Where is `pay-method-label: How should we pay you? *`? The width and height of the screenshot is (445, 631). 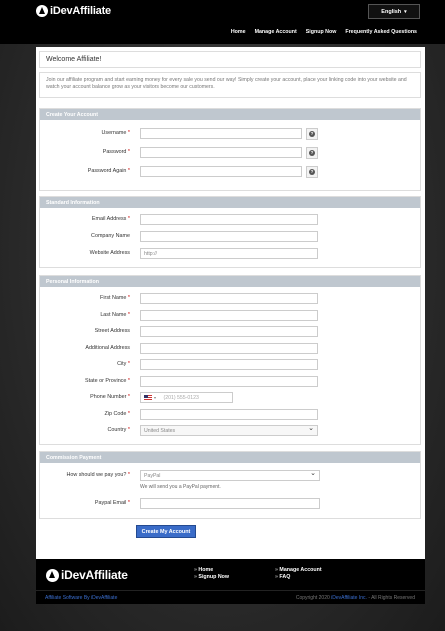
pay-method-label: How should we pay you? * is located at coordinates (98, 475).